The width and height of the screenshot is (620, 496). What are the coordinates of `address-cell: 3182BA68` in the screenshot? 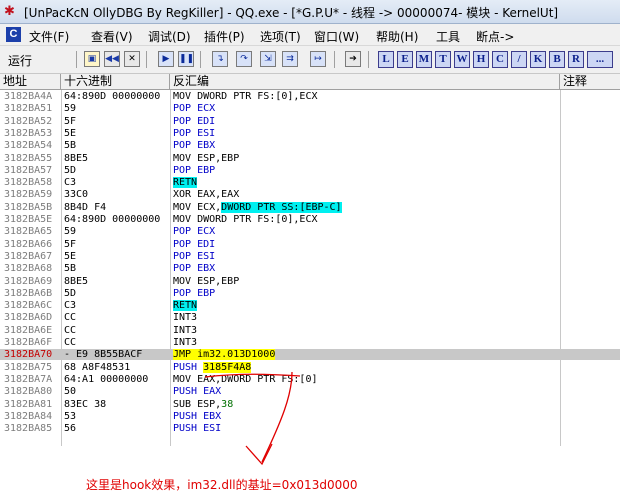 It's located at (28, 269).